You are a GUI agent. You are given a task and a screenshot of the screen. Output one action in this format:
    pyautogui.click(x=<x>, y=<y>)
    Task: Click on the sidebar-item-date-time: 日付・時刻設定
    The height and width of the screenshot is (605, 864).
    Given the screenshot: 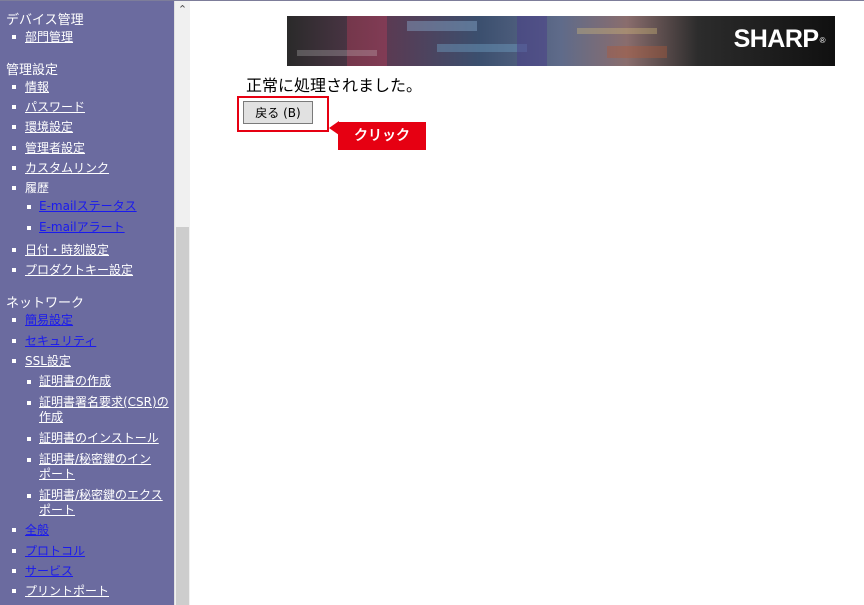 What is the action you would take?
    pyautogui.click(x=60, y=250)
    